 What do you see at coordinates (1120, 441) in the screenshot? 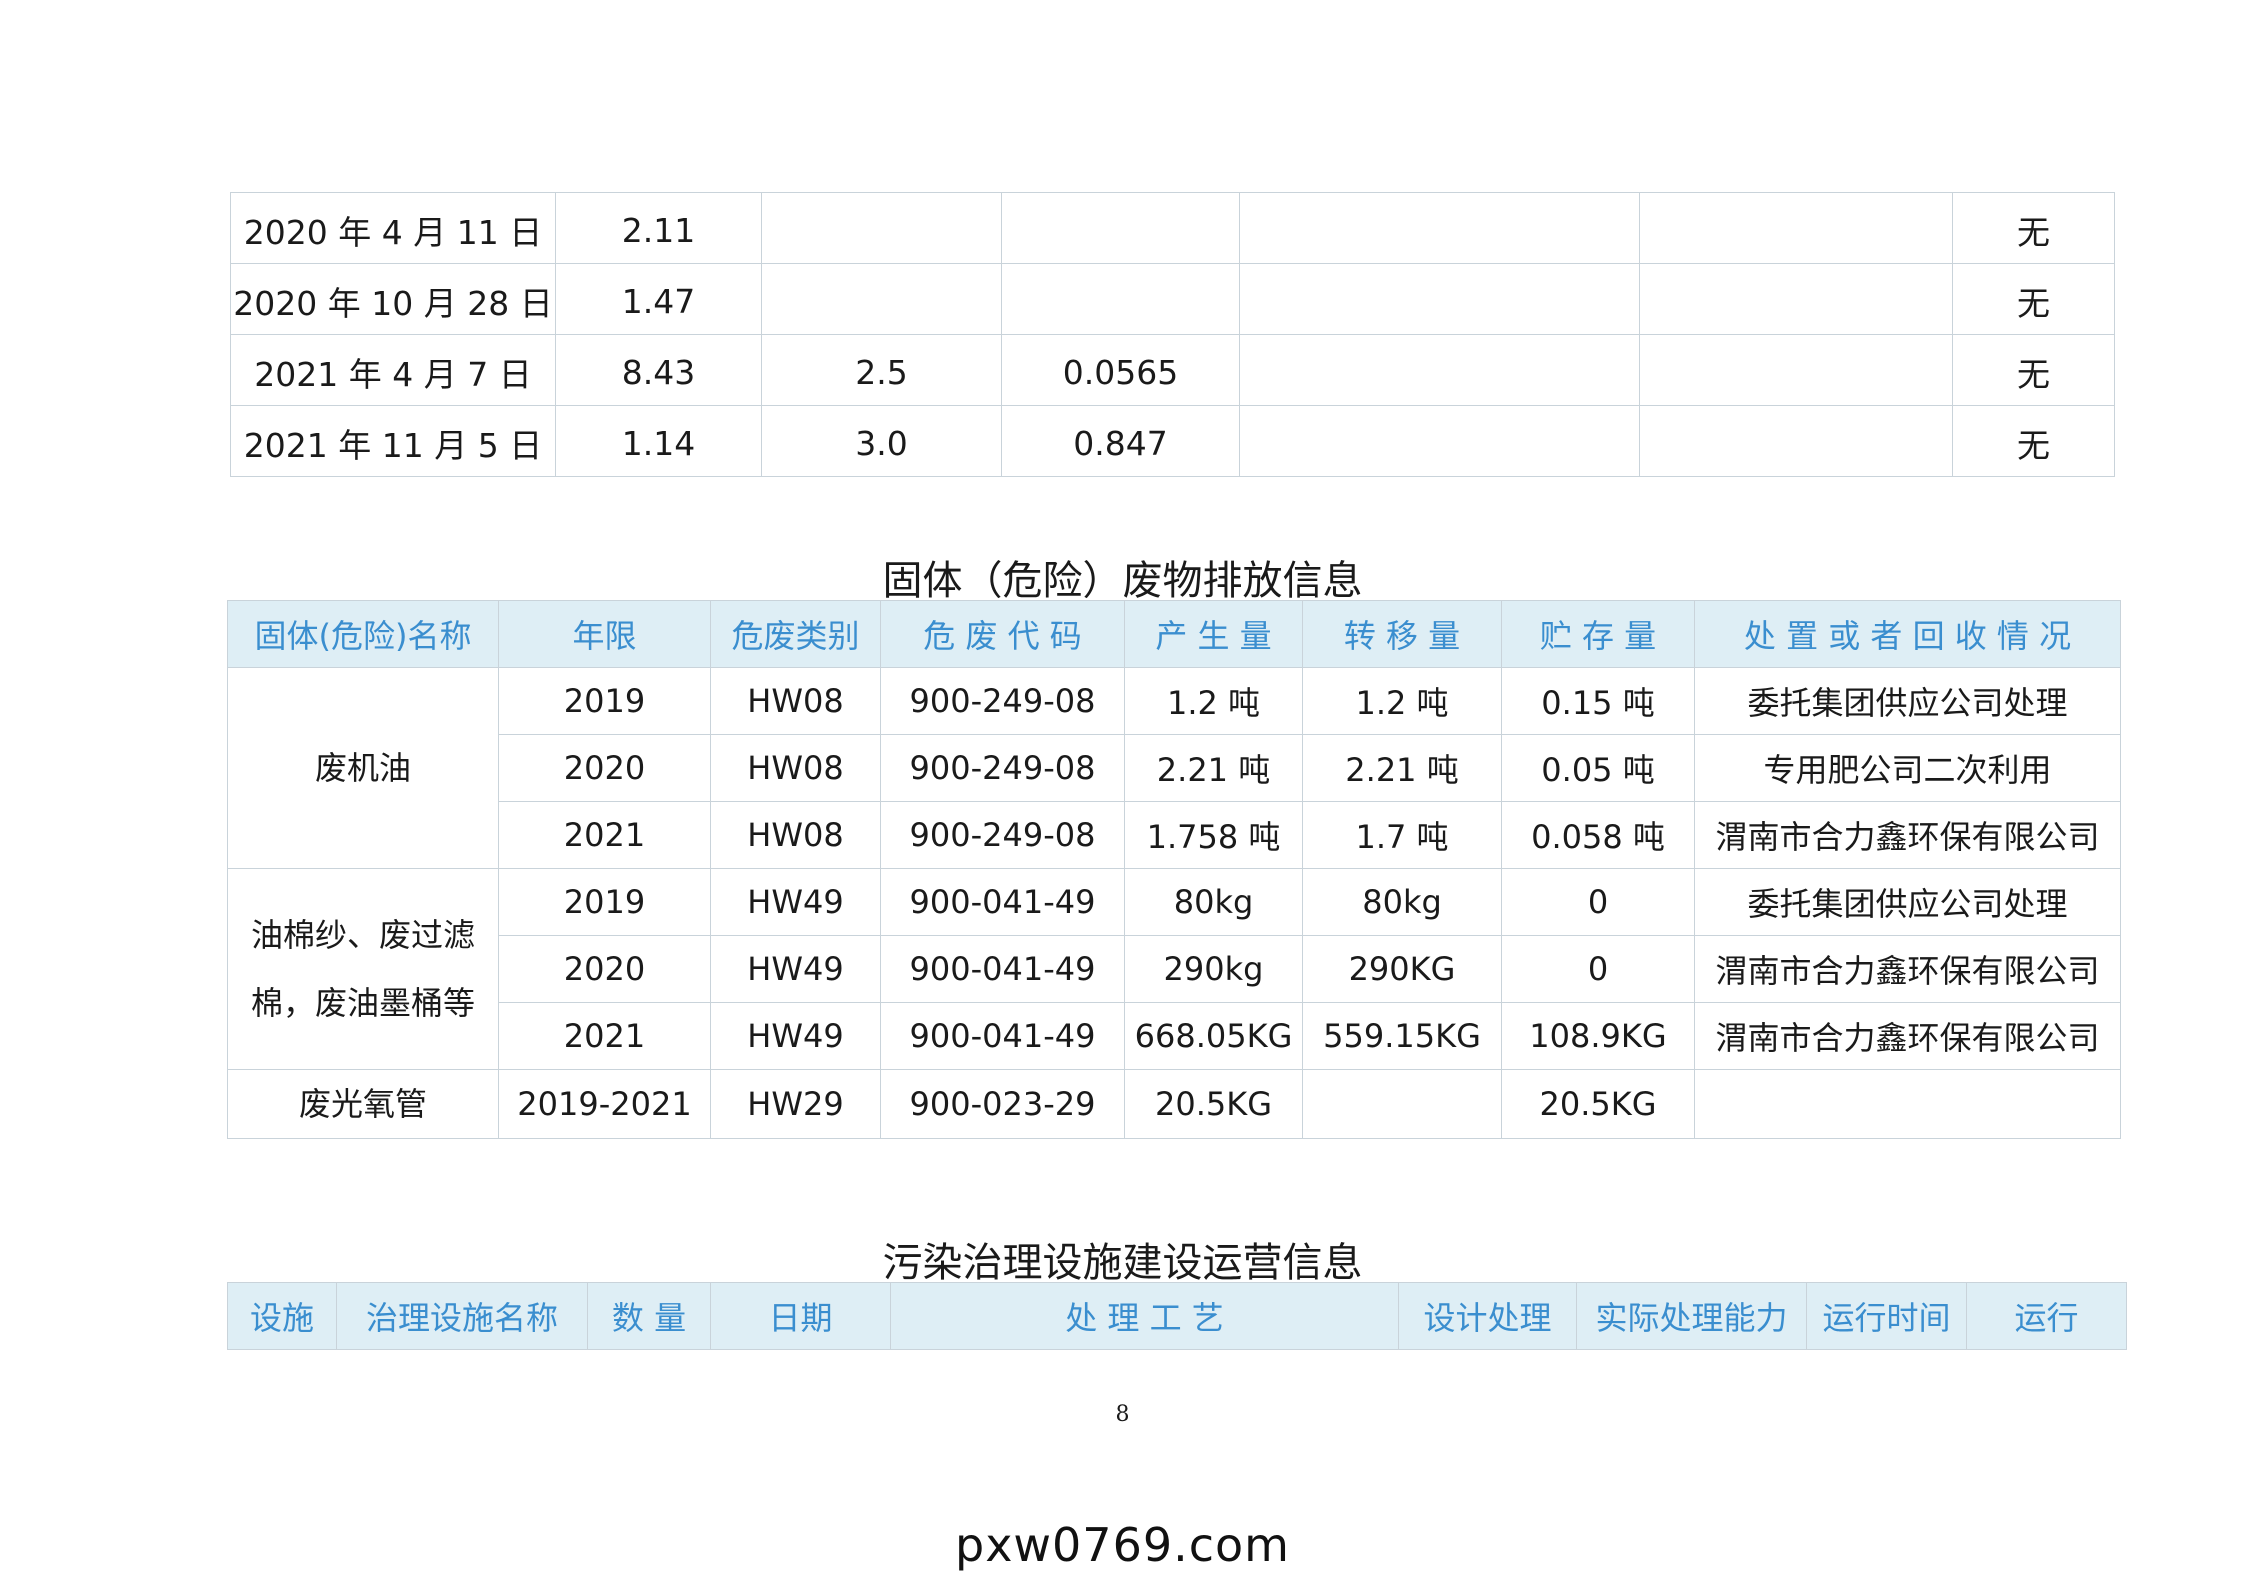
I see `table-cell: 0.847` at bounding box center [1120, 441].